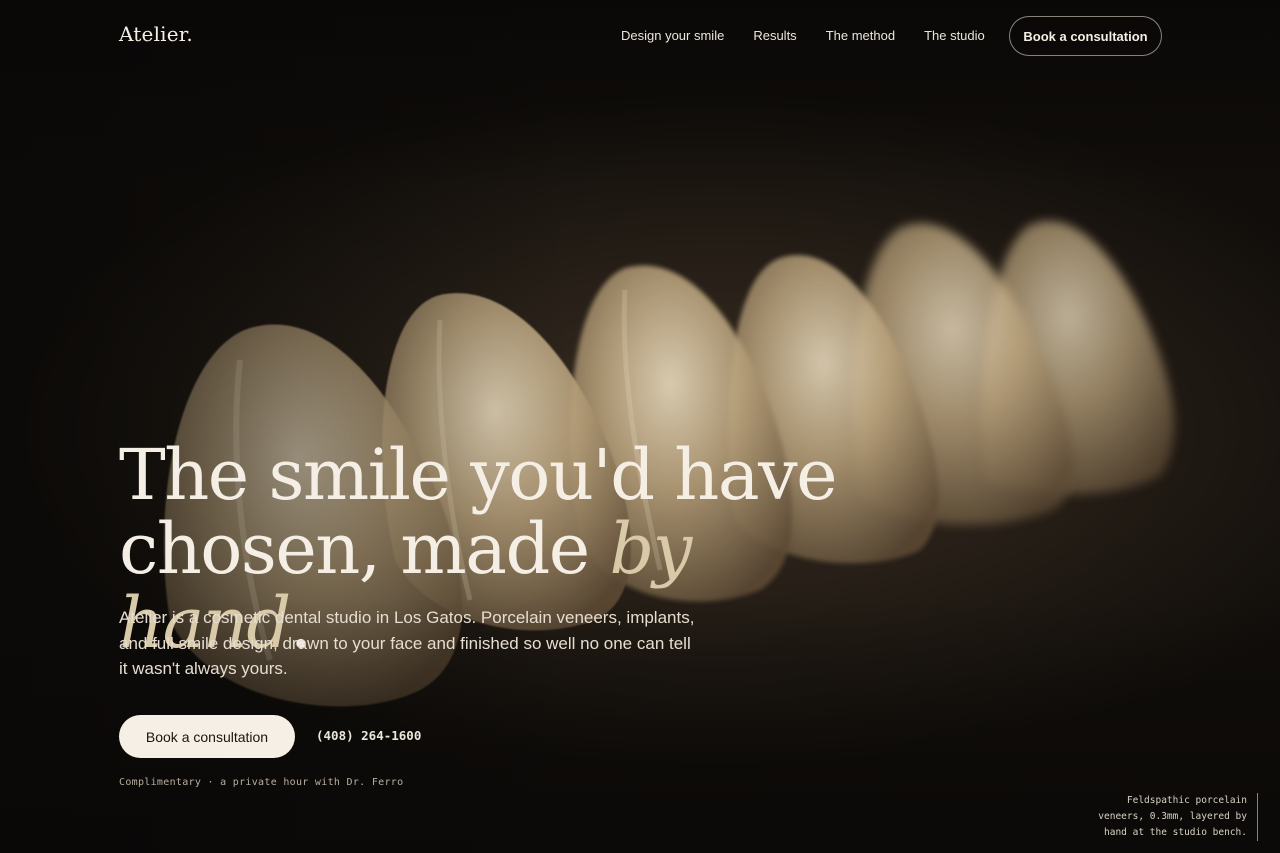  What do you see at coordinates (1186, 800) in the screenshot?
I see `caption-line-1: Feldspathic porcelain` at bounding box center [1186, 800].